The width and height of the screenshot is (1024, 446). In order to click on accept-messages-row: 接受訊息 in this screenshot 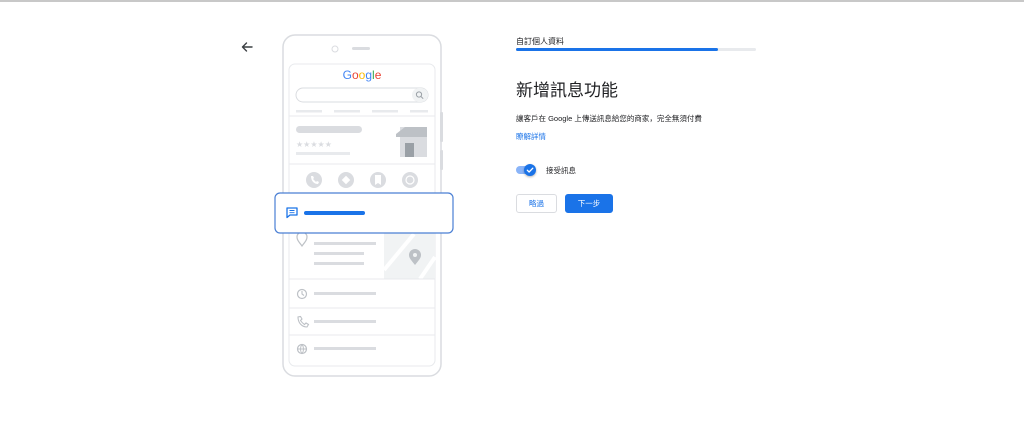, I will do `click(546, 170)`.